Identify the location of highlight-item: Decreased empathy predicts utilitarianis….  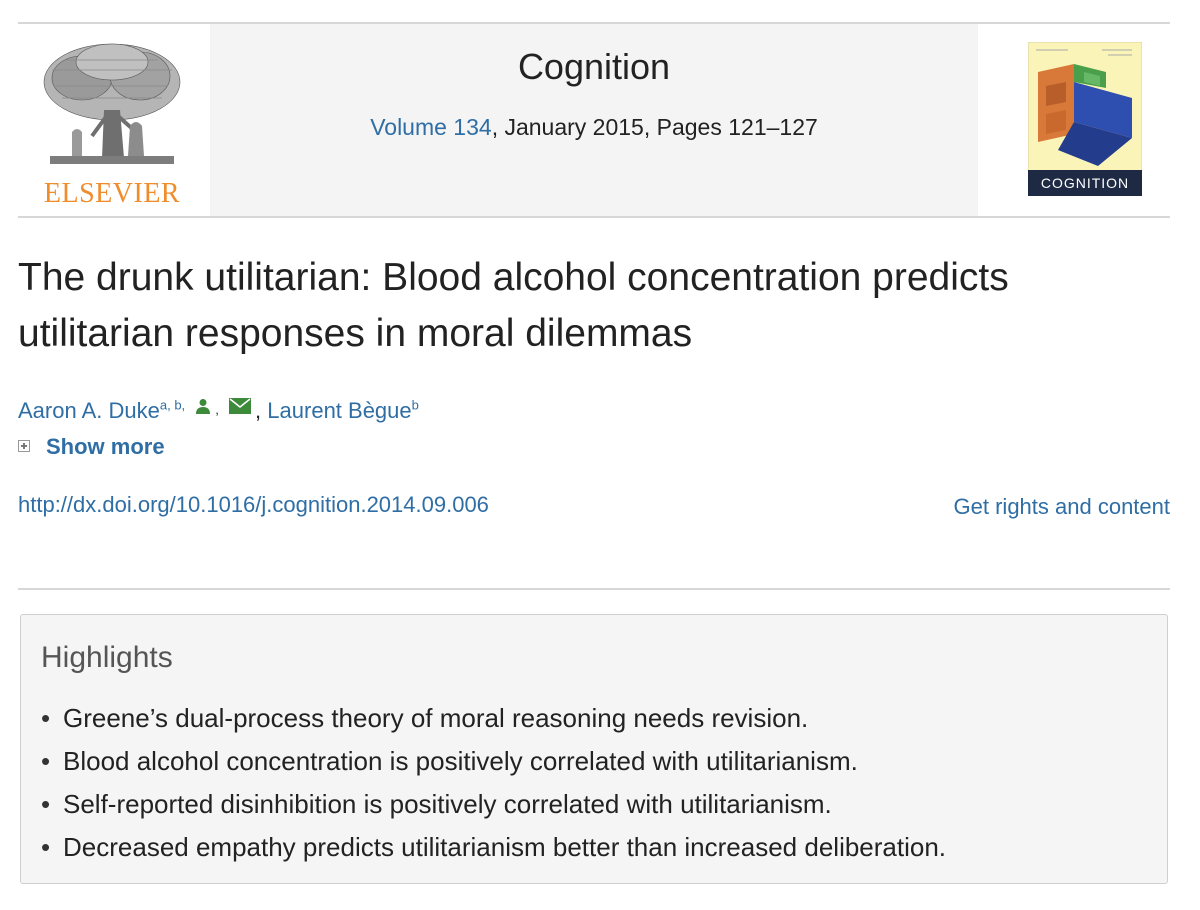
(493, 847).